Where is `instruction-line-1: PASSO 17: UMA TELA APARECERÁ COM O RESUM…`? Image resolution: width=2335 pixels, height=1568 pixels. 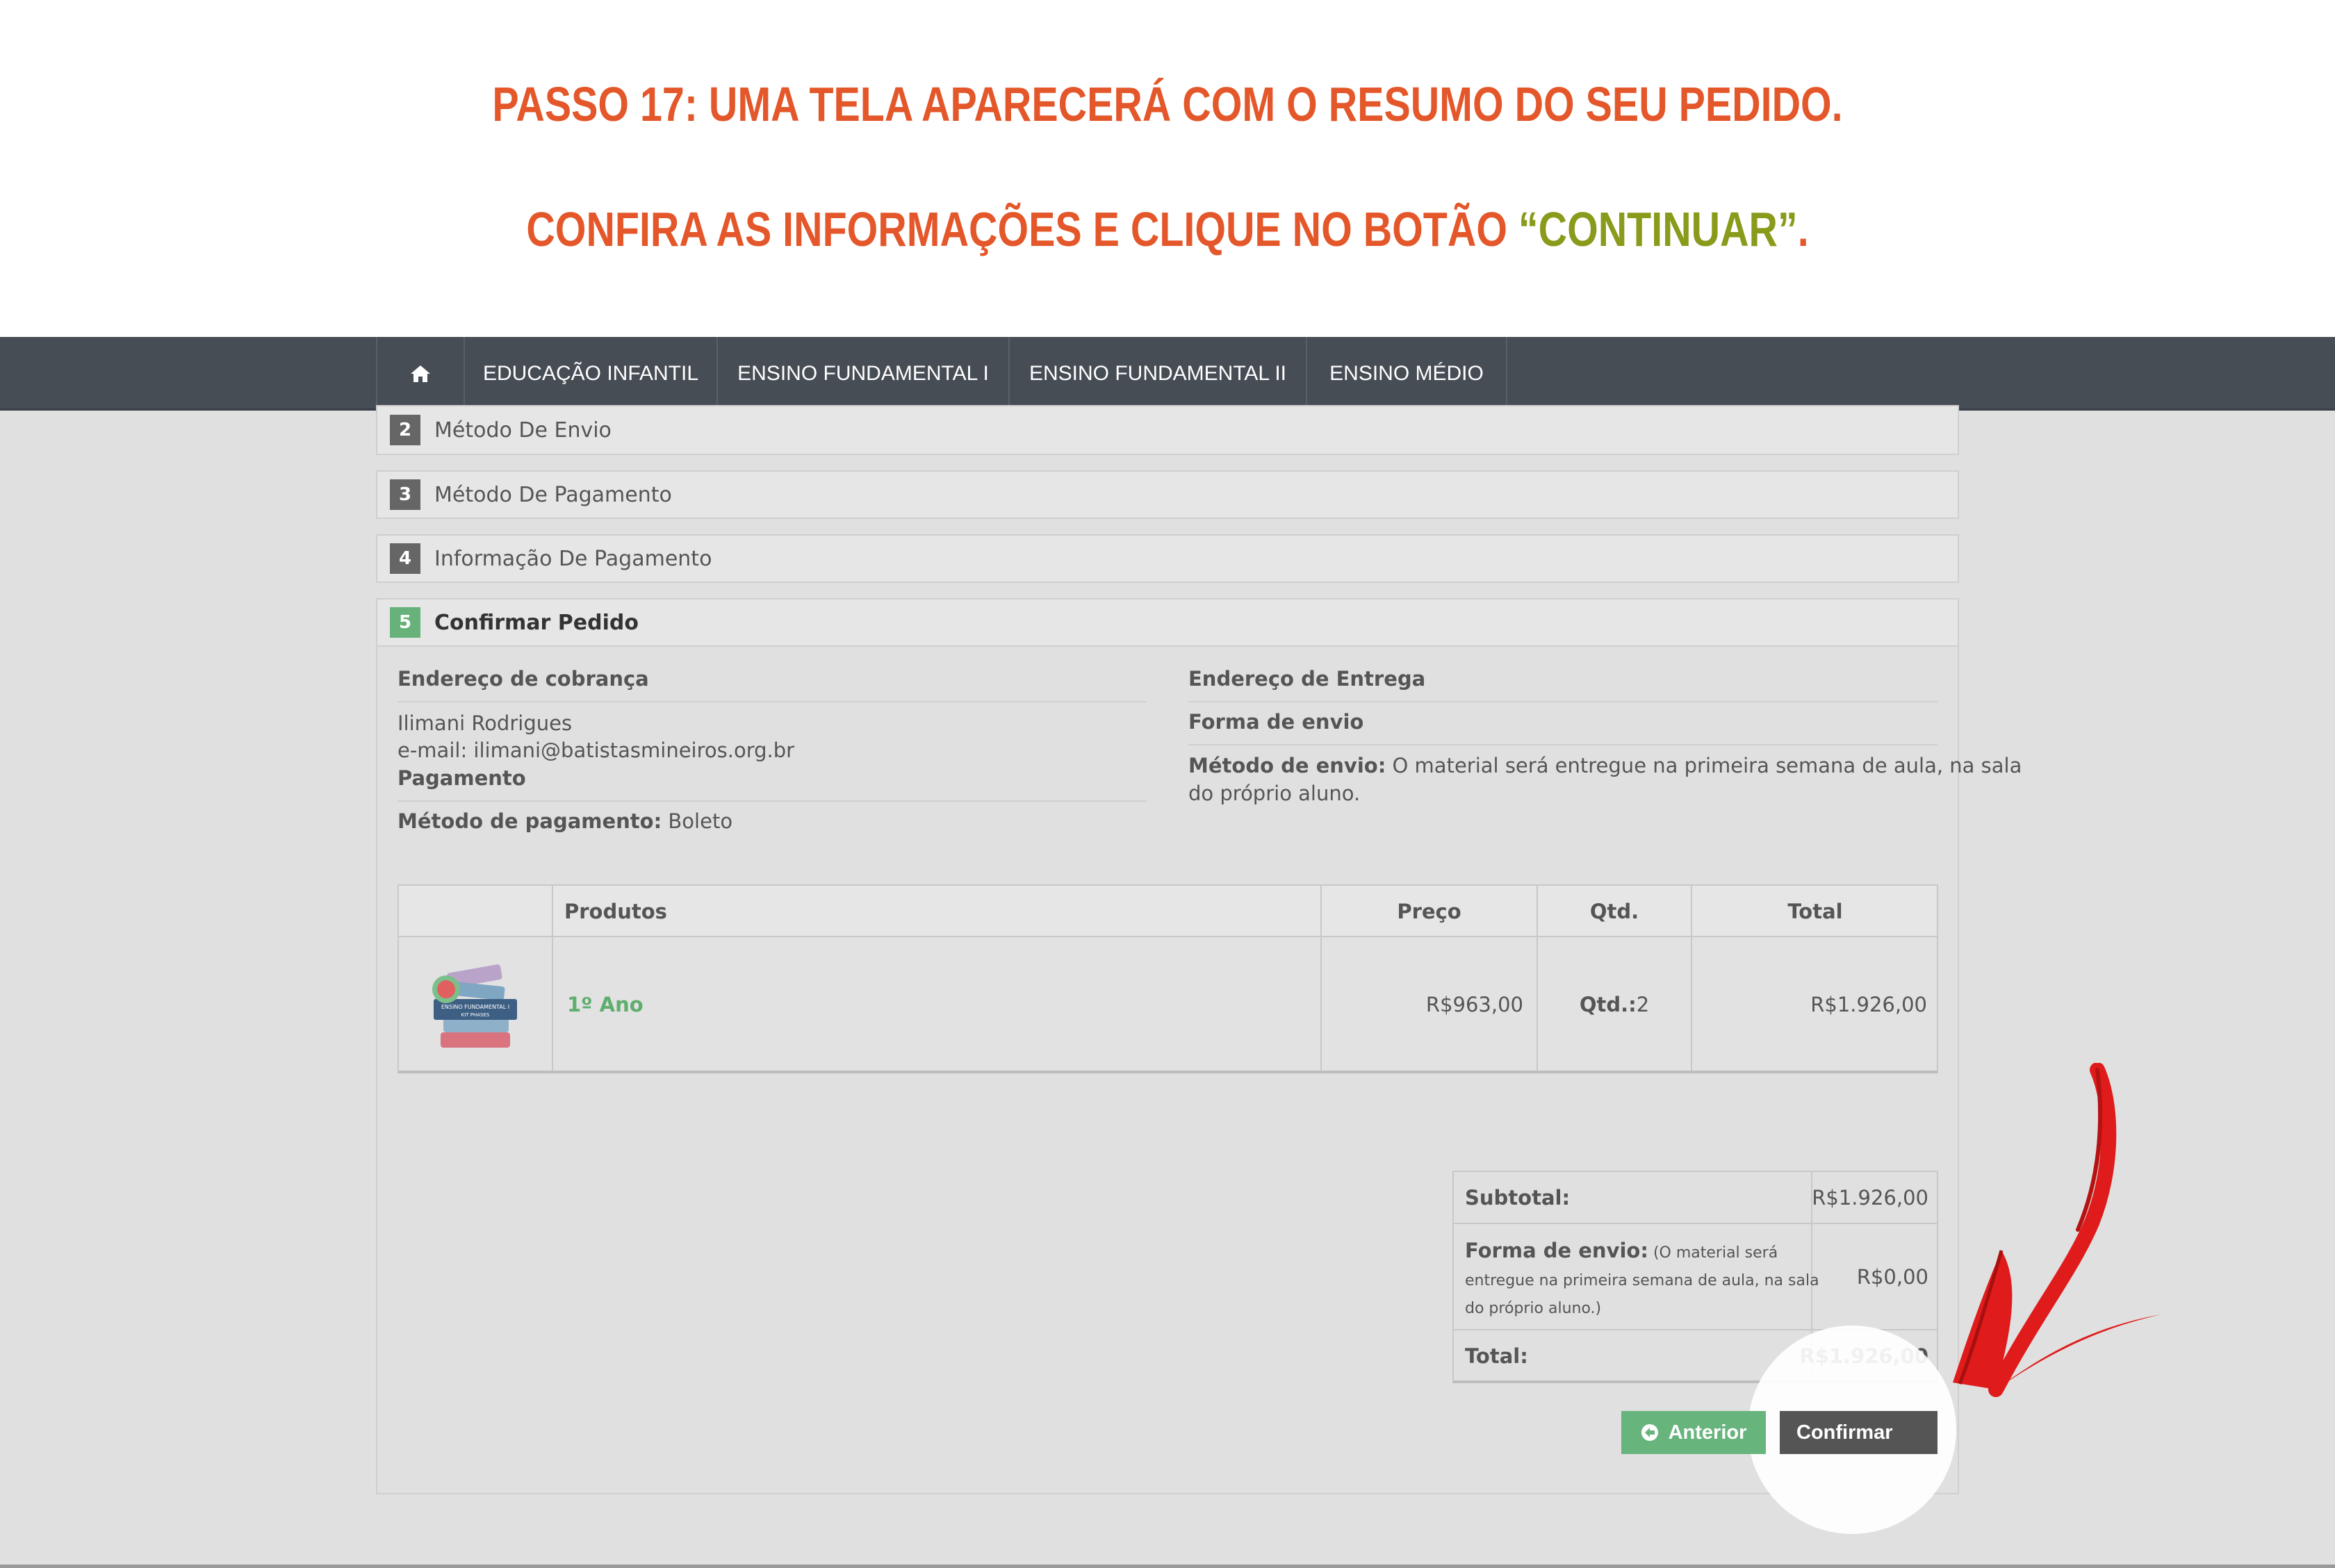 instruction-line-1: PASSO 17: UMA TELA APARECERÁ COM O RESUM… is located at coordinates (1167, 104).